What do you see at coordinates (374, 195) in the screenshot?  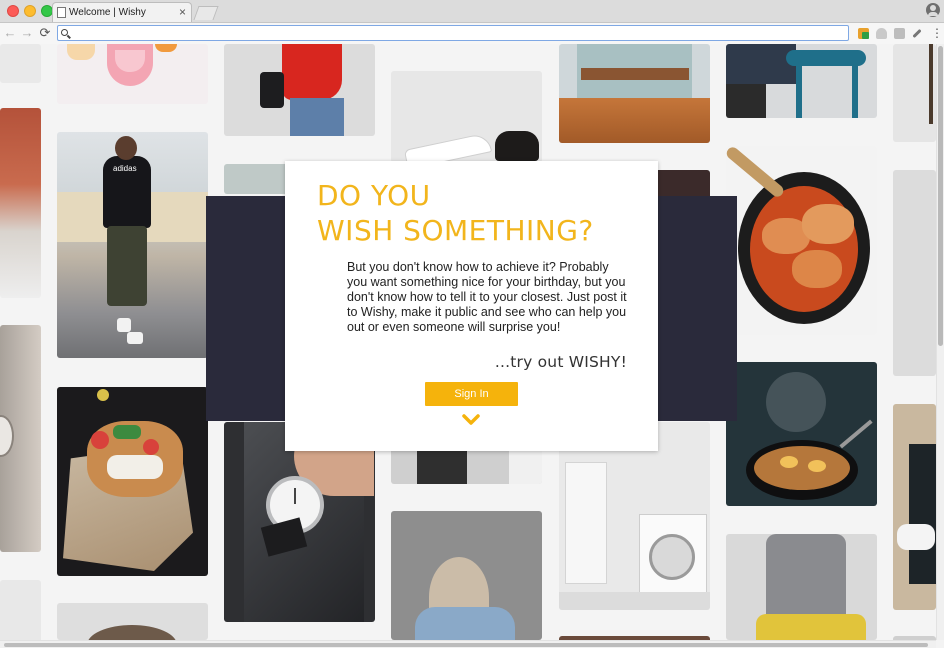 I see `headline-line-1: DO YOU` at bounding box center [374, 195].